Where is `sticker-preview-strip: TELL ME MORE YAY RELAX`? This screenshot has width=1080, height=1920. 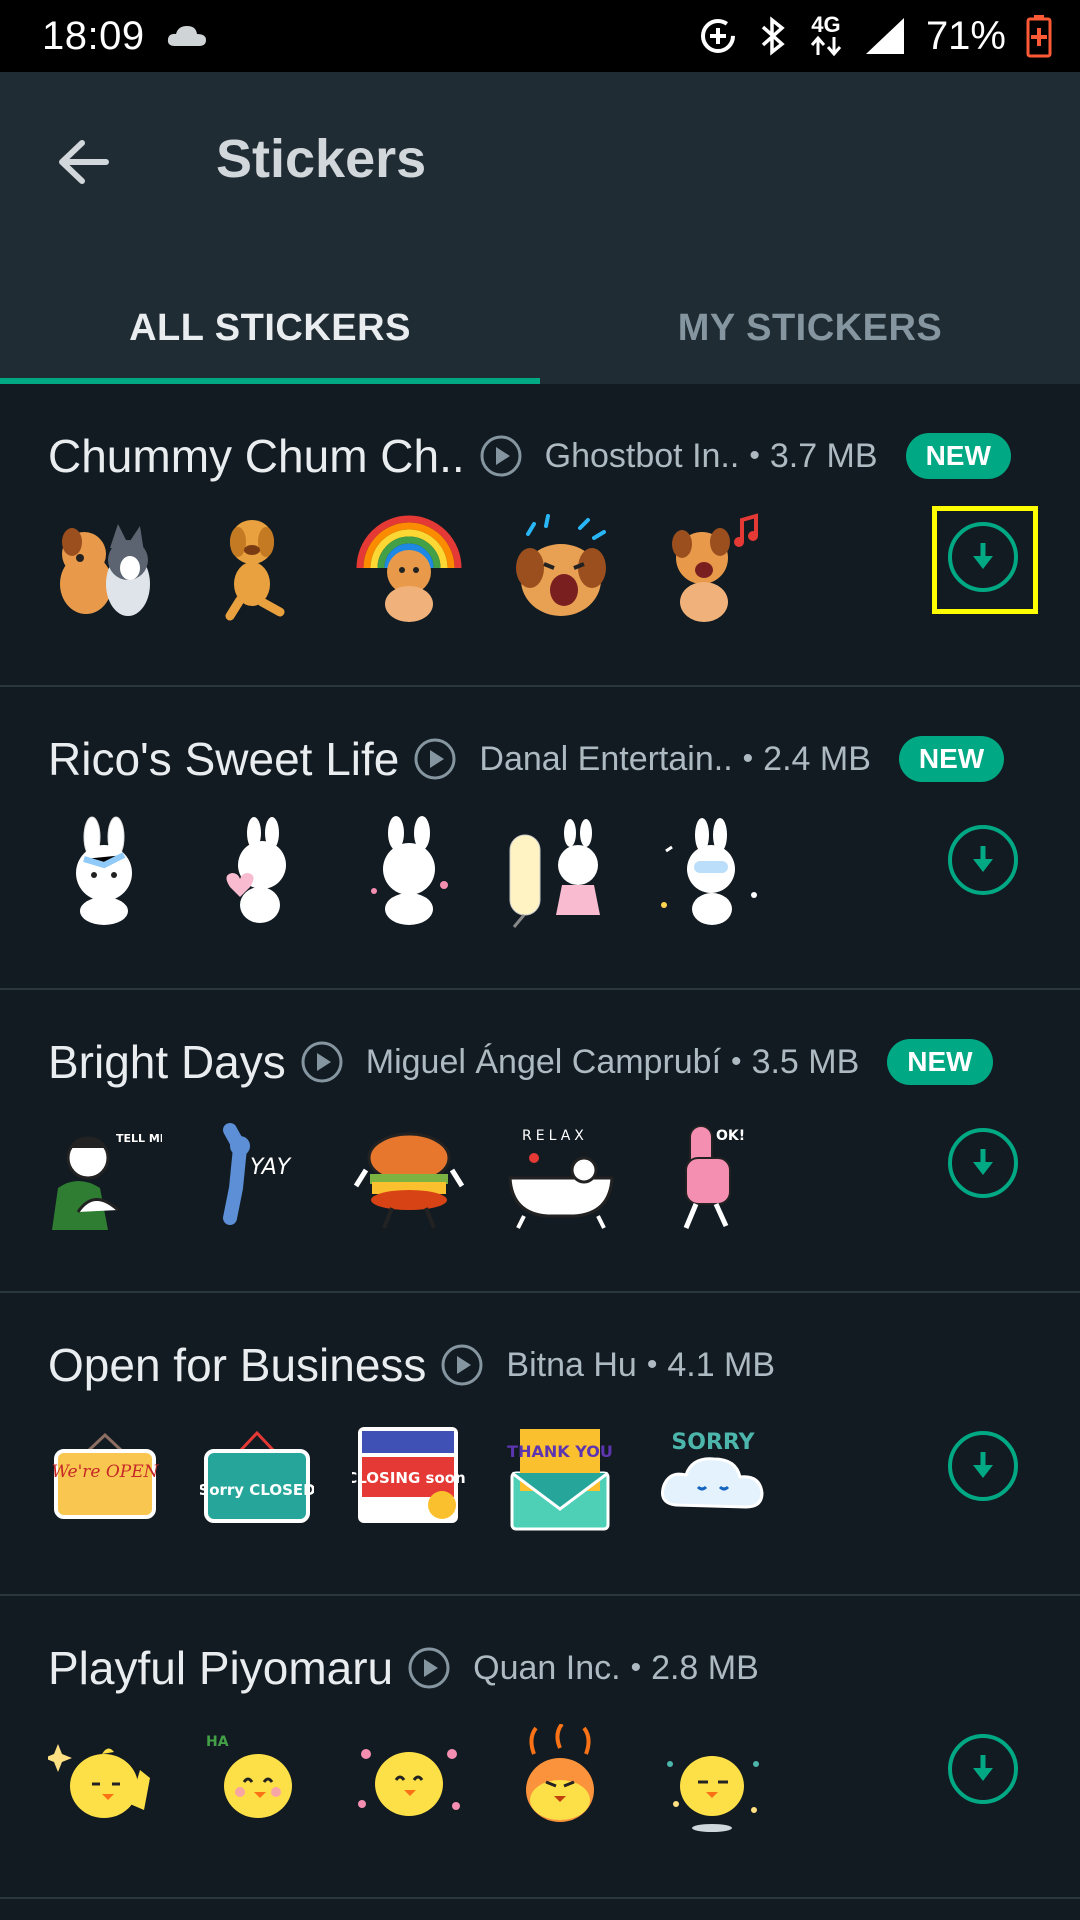 sticker-preview-strip: TELL ME MORE YAY RELAX is located at coordinates (409, 1175).